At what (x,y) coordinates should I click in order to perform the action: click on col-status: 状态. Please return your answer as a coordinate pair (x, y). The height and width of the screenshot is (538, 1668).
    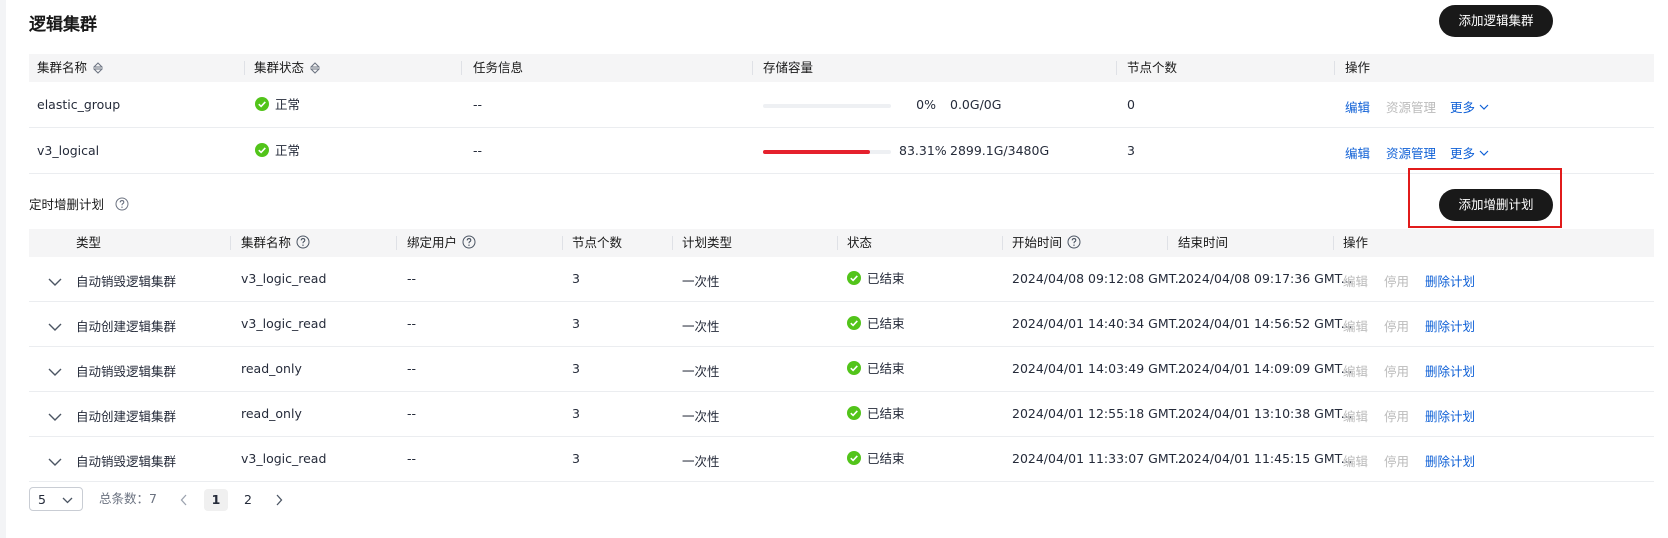
    Looking at the image, I should click on (860, 242).